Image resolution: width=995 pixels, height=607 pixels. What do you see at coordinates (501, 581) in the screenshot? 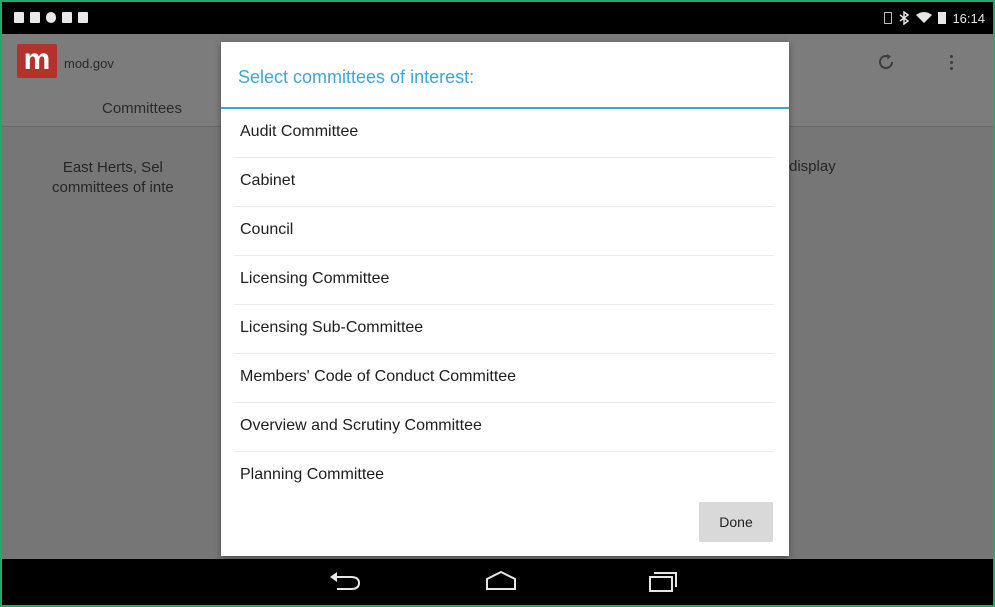
I see `home-icon` at bounding box center [501, 581].